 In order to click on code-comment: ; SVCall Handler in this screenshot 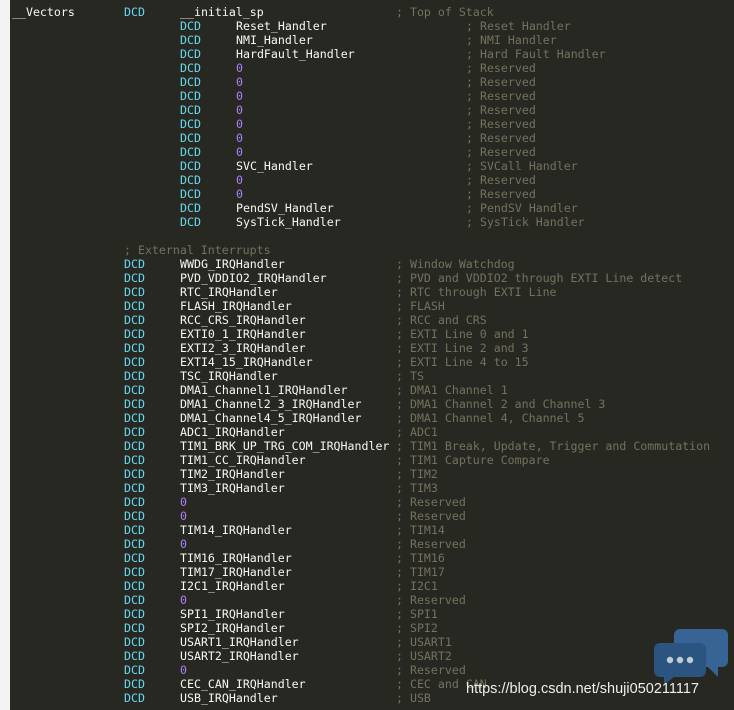, I will do `click(522, 166)`.